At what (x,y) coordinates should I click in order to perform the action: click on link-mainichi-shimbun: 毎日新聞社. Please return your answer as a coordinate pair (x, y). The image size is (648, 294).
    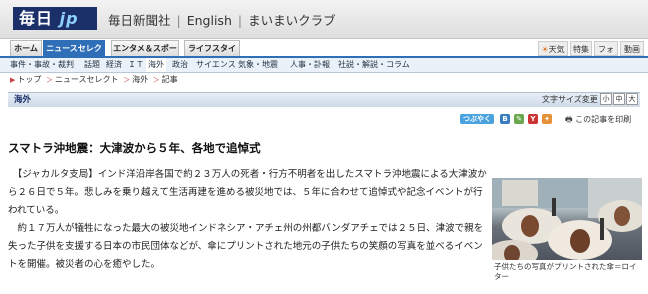
    Looking at the image, I should click on (139, 20).